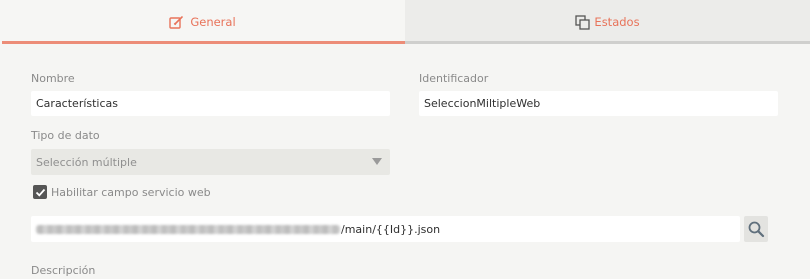 This screenshot has height=279, width=810. Describe the element at coordinates (53, 78) in the screenshot. I see `nombre-label: Nombre` at that location.